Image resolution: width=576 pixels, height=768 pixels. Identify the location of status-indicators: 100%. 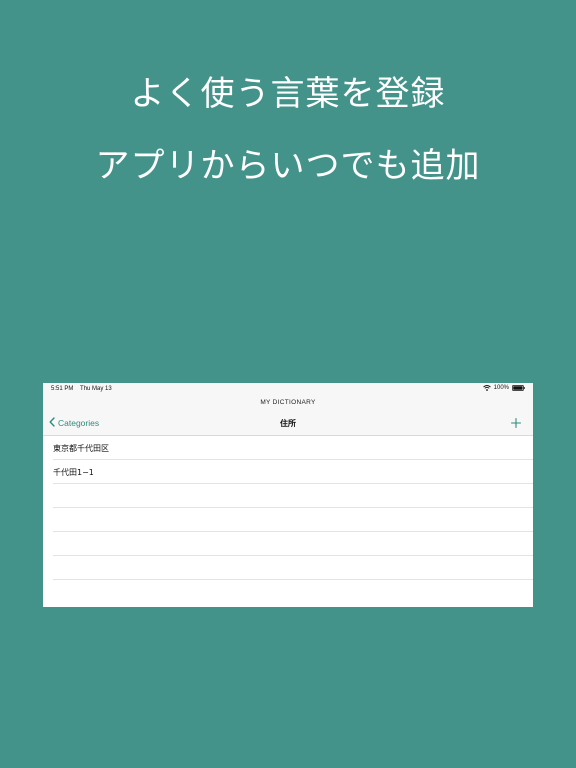
(503, 388).